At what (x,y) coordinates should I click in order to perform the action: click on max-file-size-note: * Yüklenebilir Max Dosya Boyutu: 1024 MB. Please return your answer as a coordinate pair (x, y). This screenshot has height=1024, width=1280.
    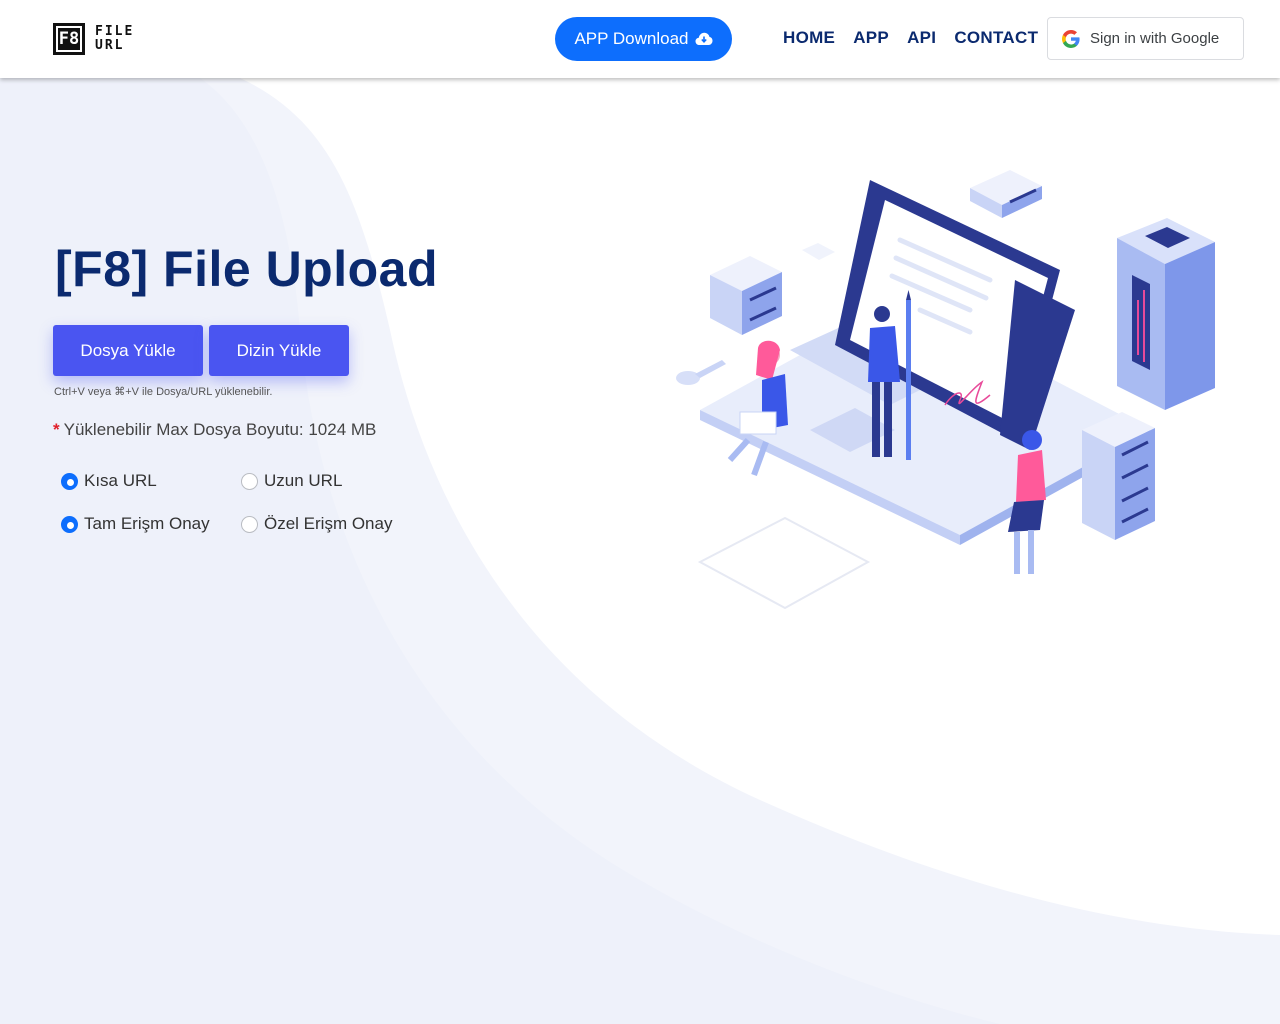
    Looking at the image, I should click on (214, 430).